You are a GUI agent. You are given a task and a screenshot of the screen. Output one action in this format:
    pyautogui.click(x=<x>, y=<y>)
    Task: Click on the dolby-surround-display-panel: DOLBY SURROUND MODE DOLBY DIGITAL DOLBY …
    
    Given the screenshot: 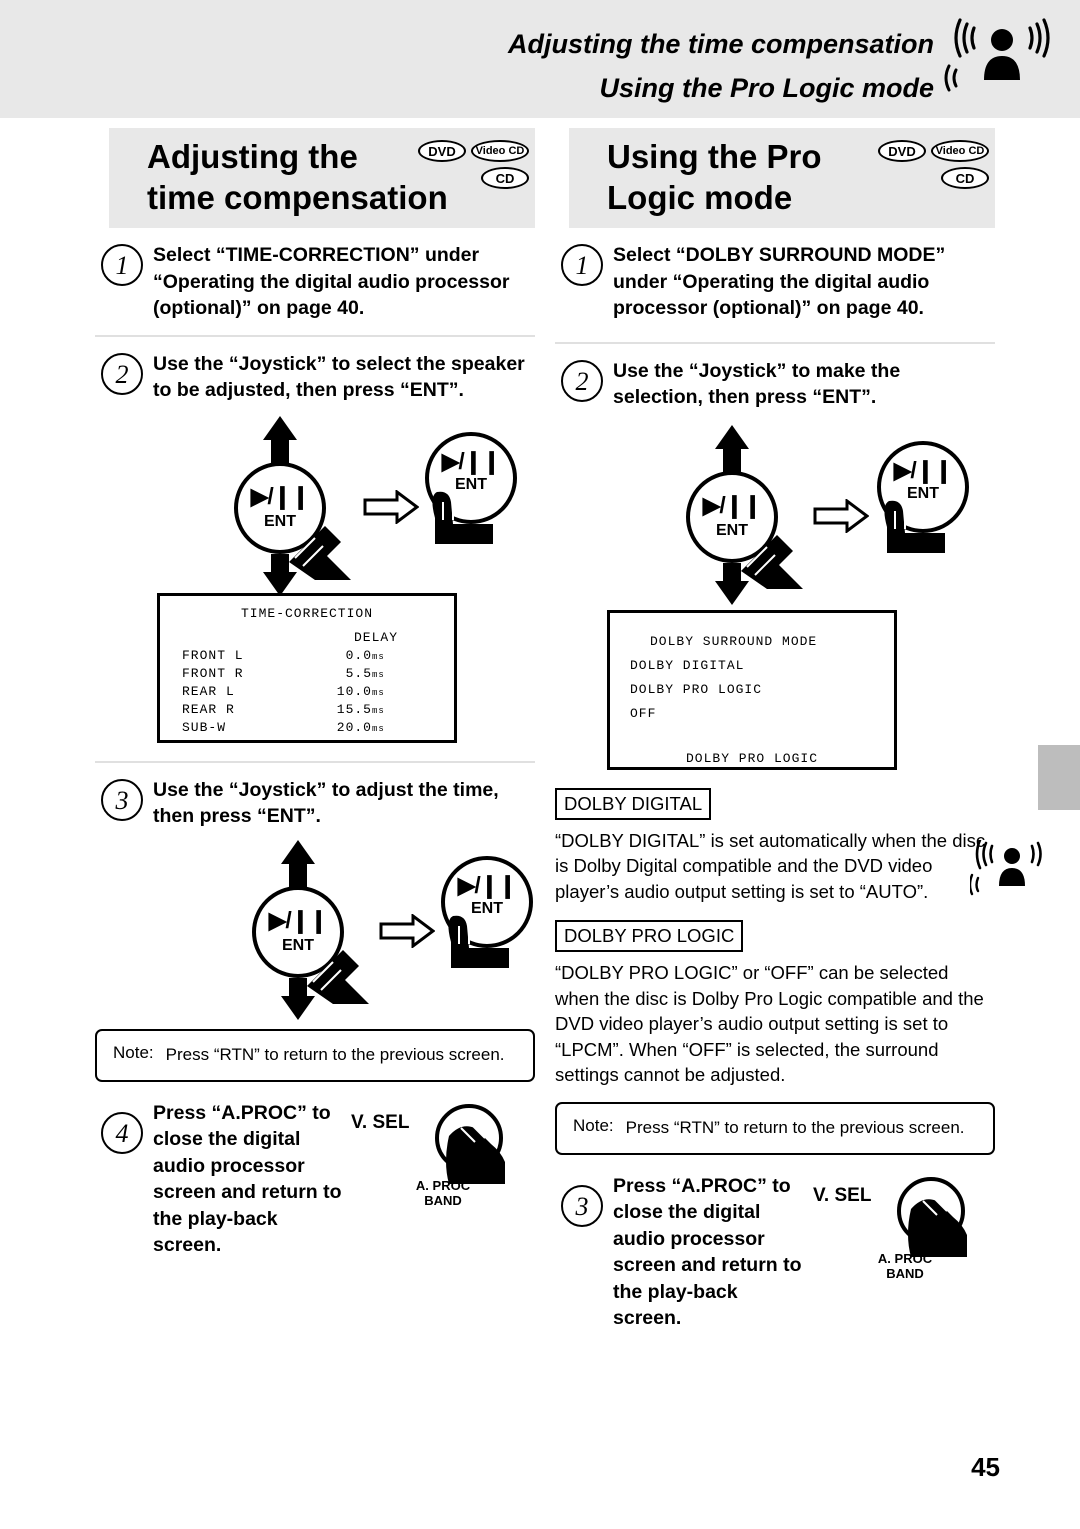 What is the action you would take?
    pyautogui.click(x=752, y=689)
    